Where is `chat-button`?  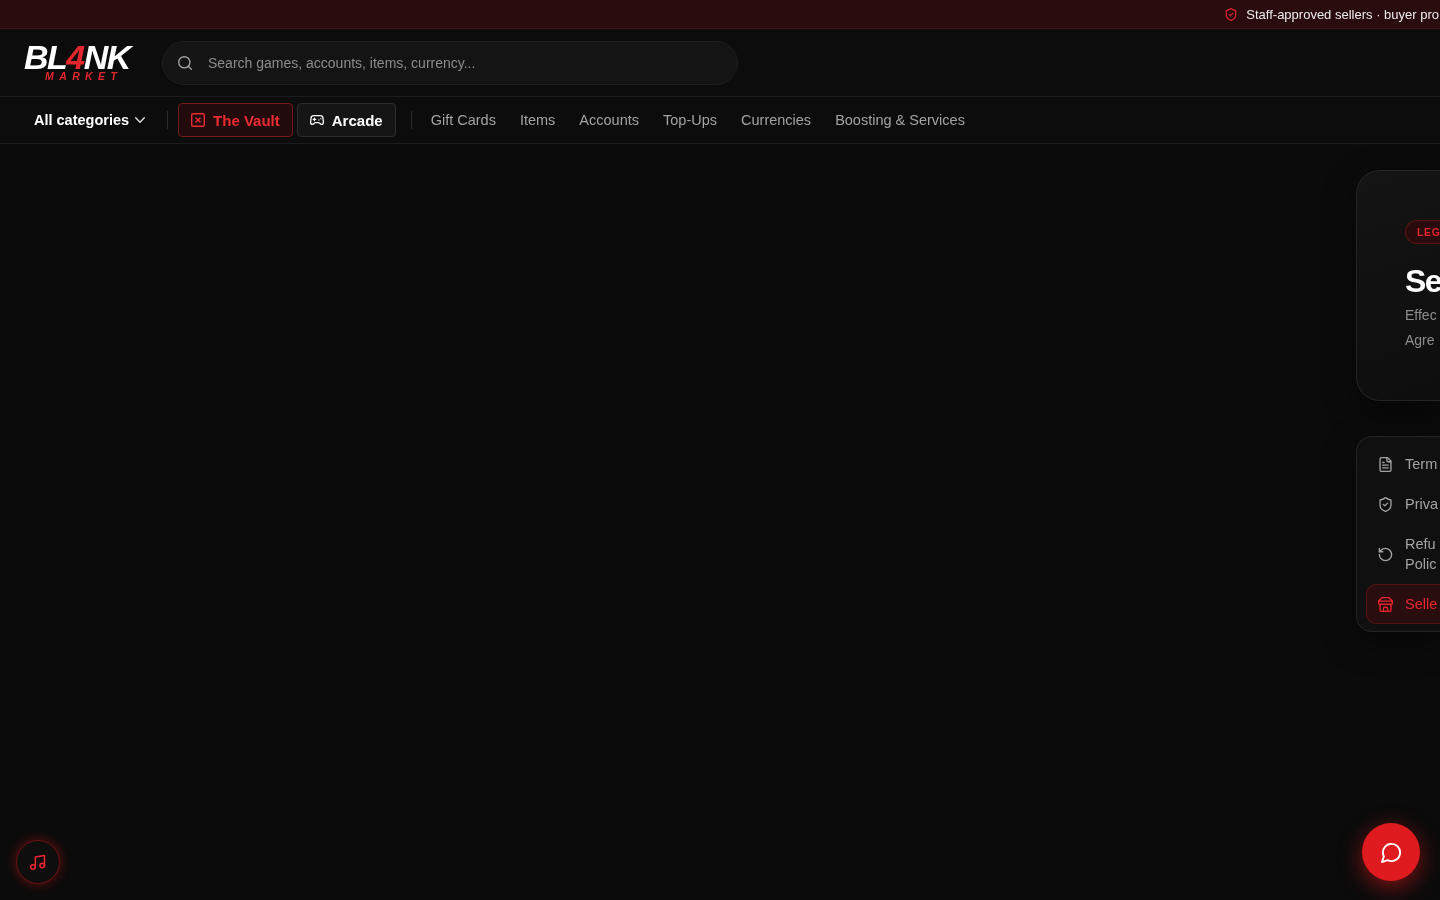 chat-button is located at coordinates (1391, 852).